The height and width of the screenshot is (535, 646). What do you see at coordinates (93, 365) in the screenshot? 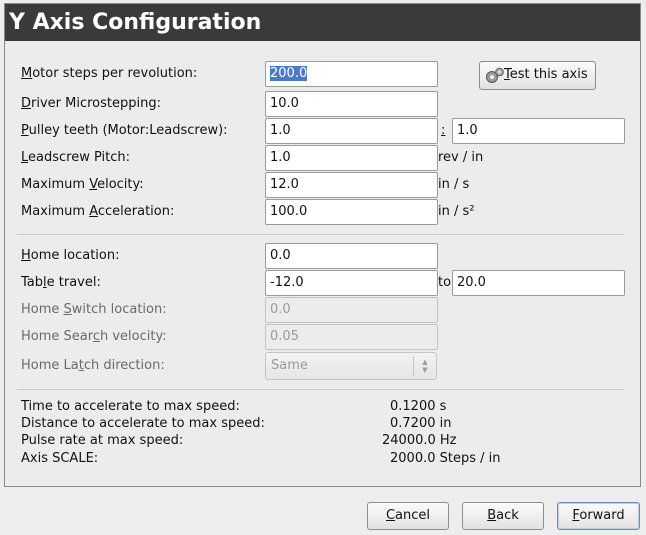
I see `home-latch-direction-label: Home Latch direction:` at bounding box center [93, 365].